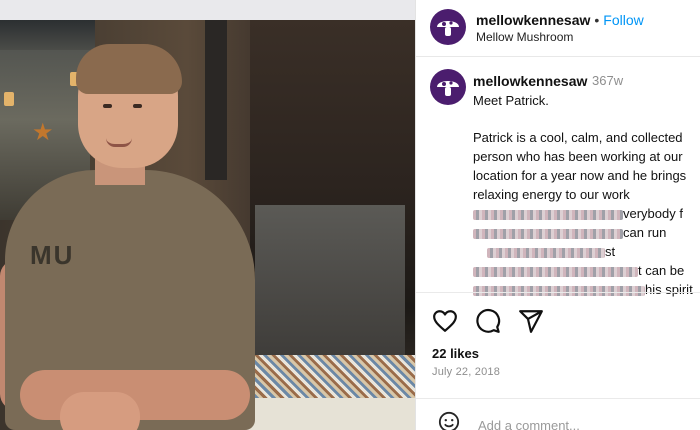  What do you see at coordinates (52, 255) in the screenshot?
I see `shirt-print: MU` at bounding box center [52, 255].